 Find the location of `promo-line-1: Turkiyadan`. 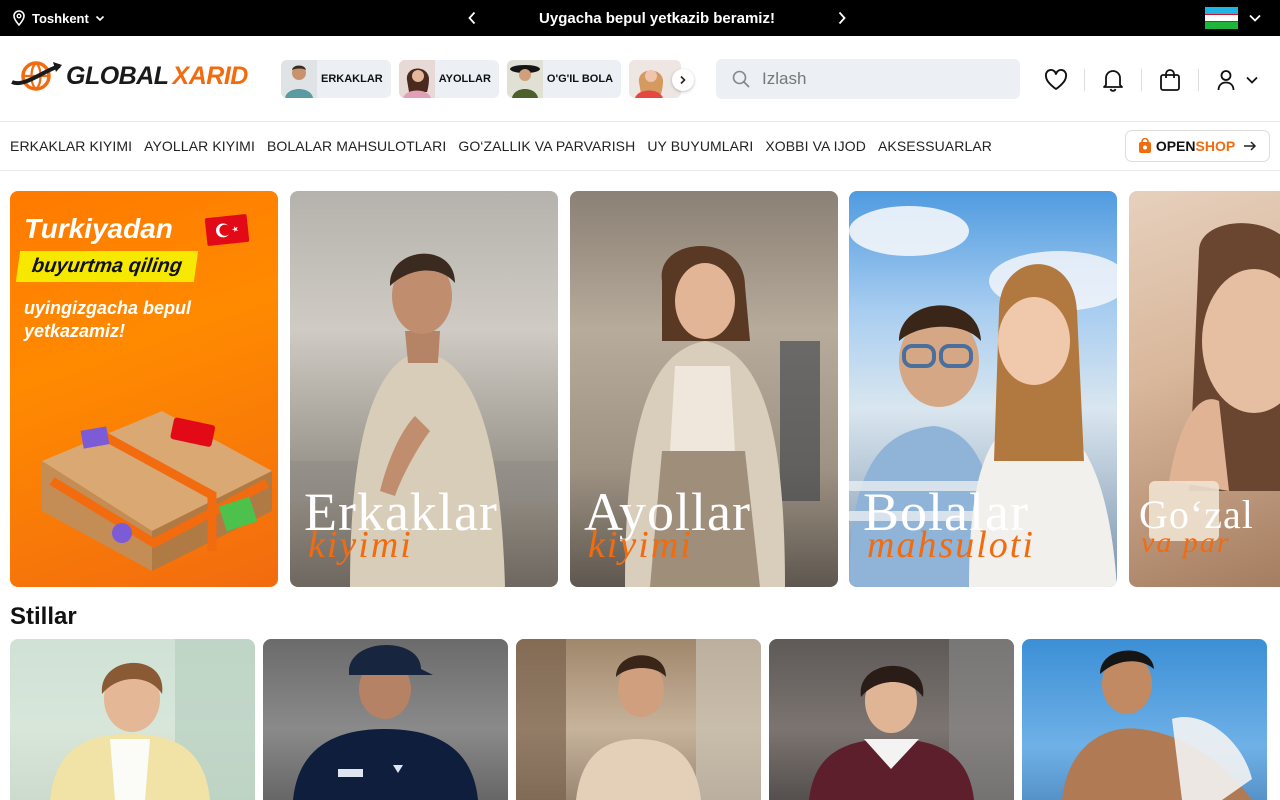

promo-line-1: Turkiyadan is located at coordinates (98, 228).